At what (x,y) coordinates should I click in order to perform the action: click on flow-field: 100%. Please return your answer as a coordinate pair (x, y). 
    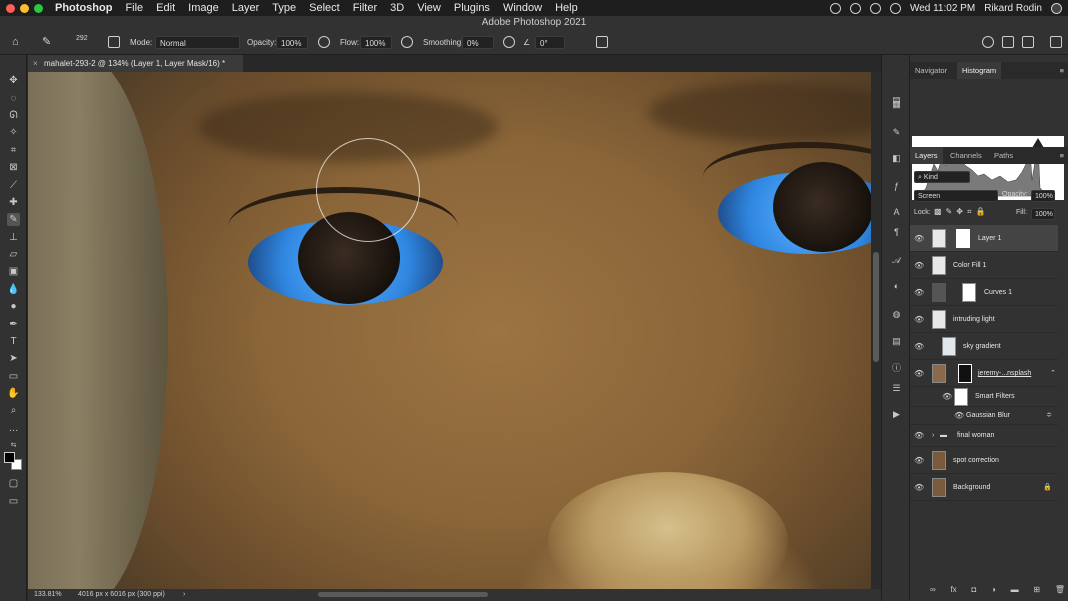
    Looking at the image, I should click on (376, 42).